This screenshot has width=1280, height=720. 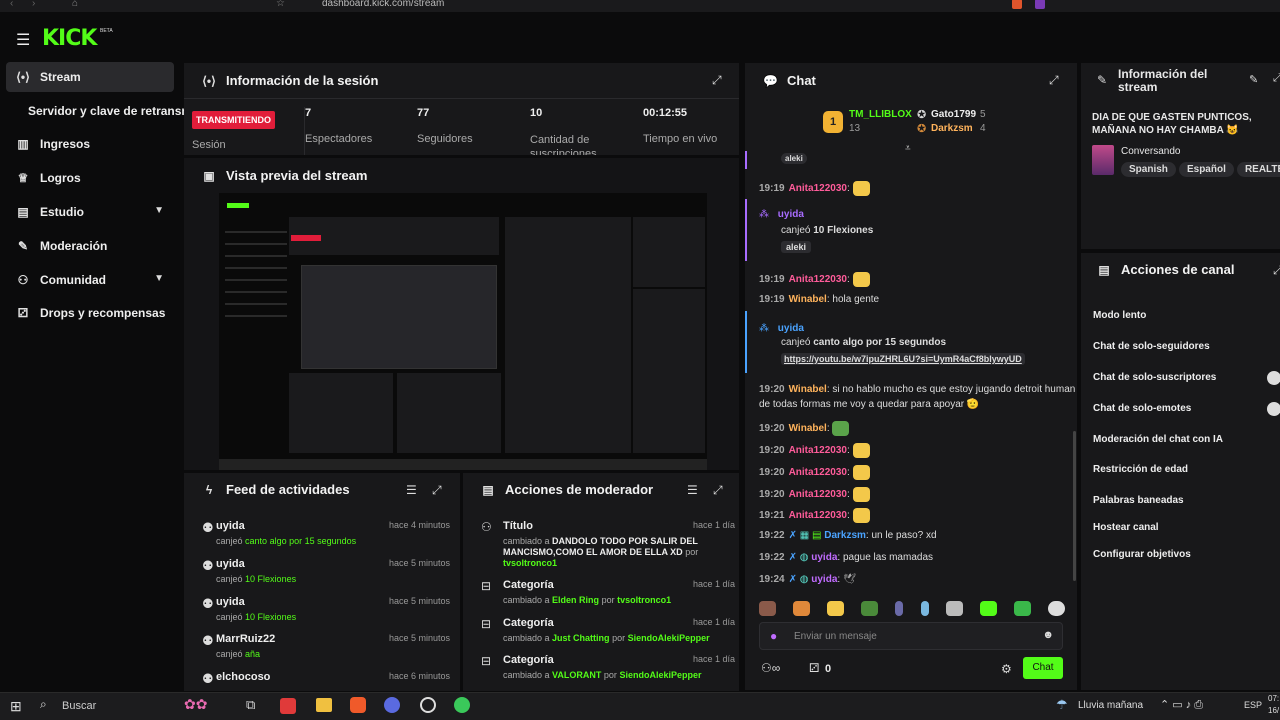 What do you see at coordinates (75, 4) in the screenshot?
I see `home-icon: ⌂` at bounding box center [75, 4].